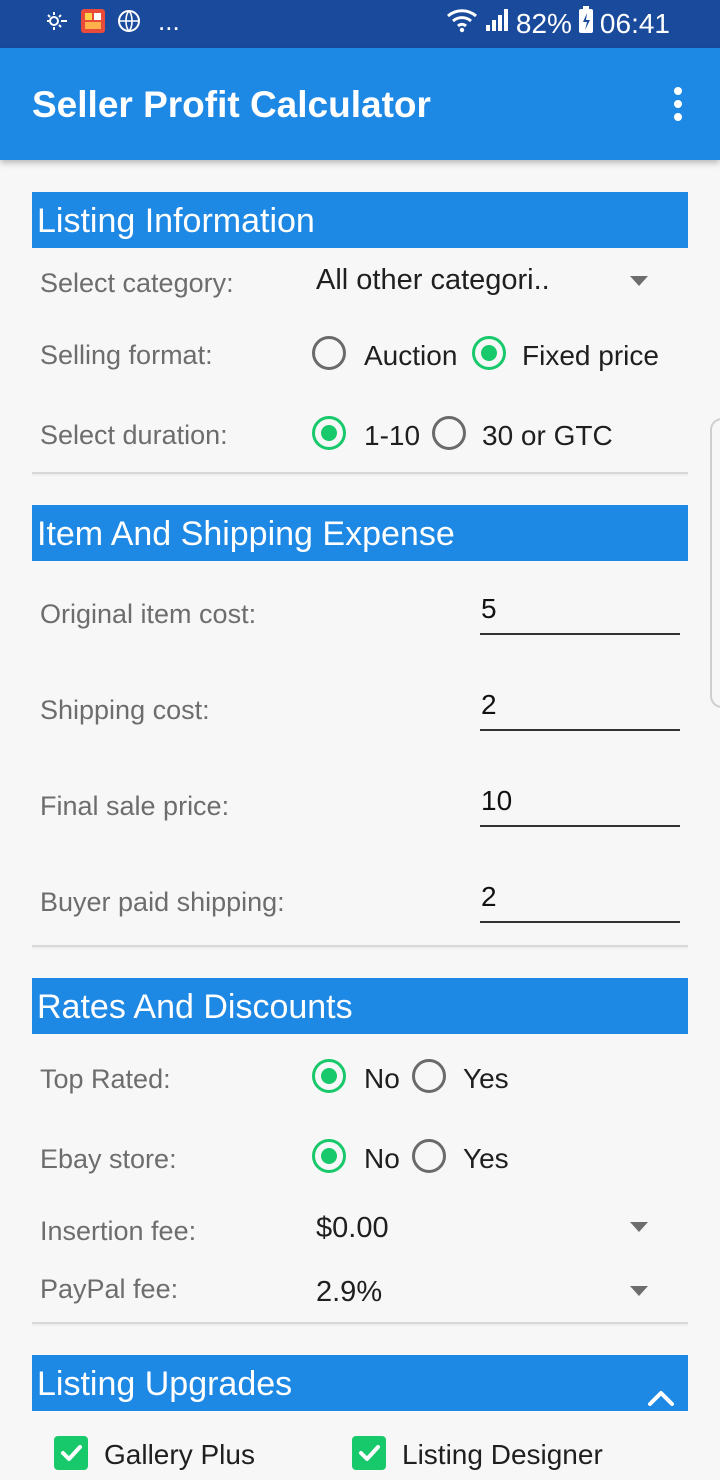  Describe the element at coordinates (586, 23) in the screenshot. I see `battery-icon` at that location.